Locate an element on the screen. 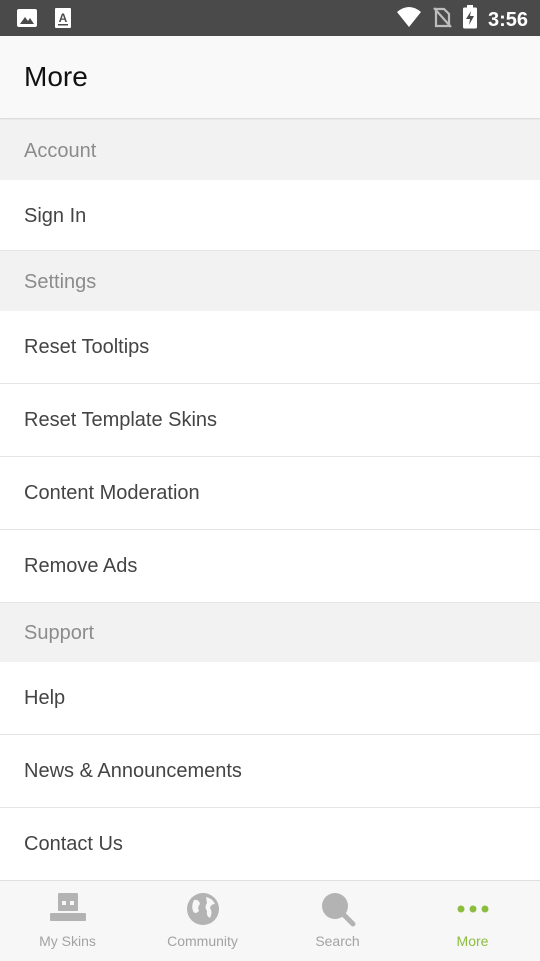  nav-item-community: Community is located at coordinates (202, 921).